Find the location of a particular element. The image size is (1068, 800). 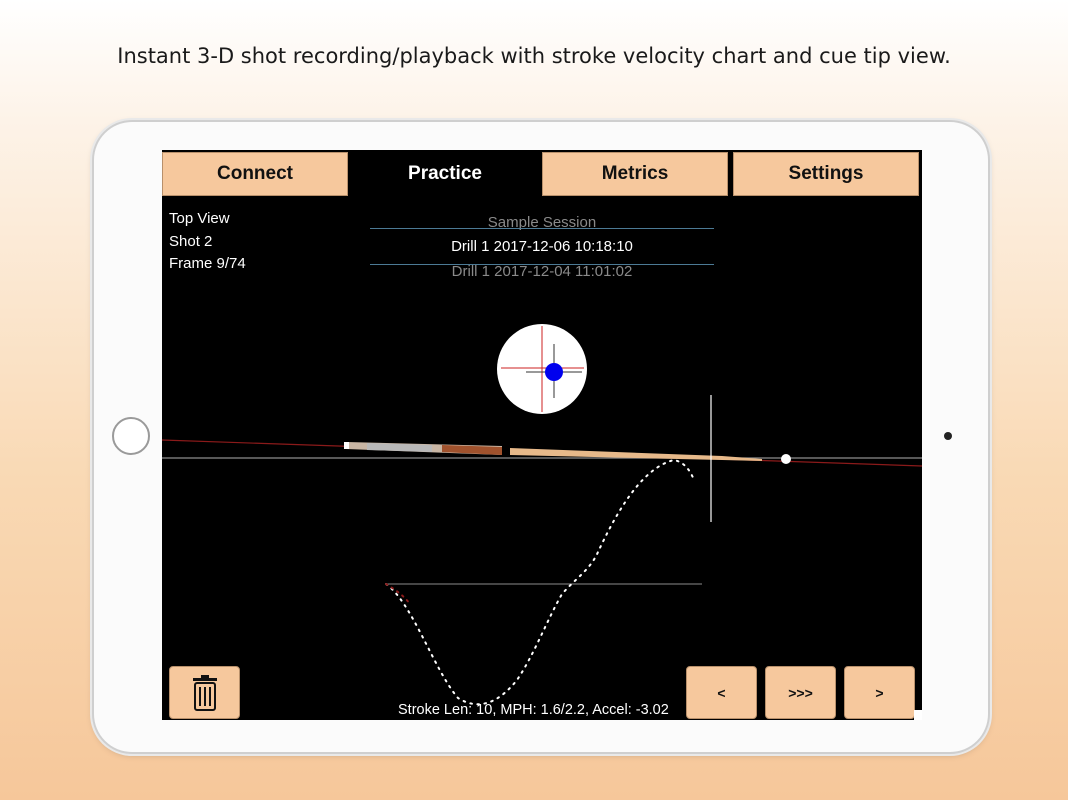

camera-dot is located at coordinates (948, 436).